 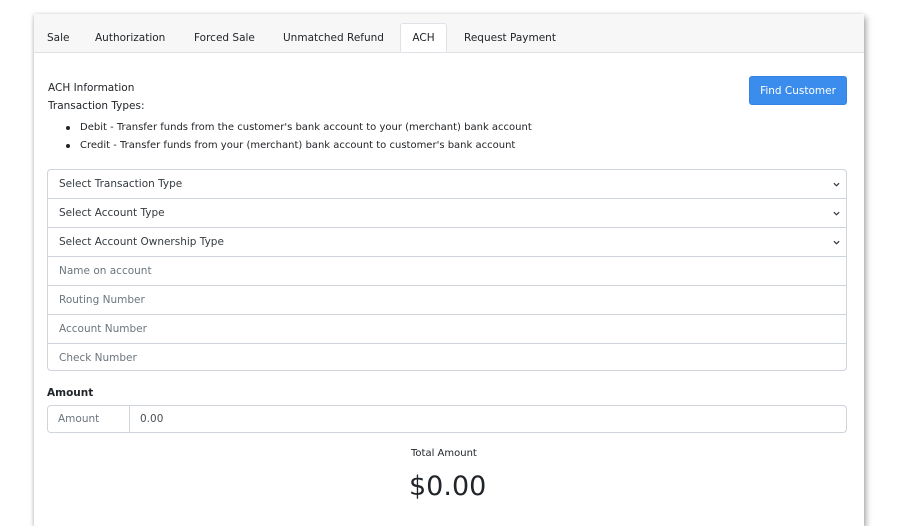 What do you see at coordinates (447, 184) in the screenshot?
I see `transaction-type-select: Select Transaction Type` at bounding box center [447, 184].